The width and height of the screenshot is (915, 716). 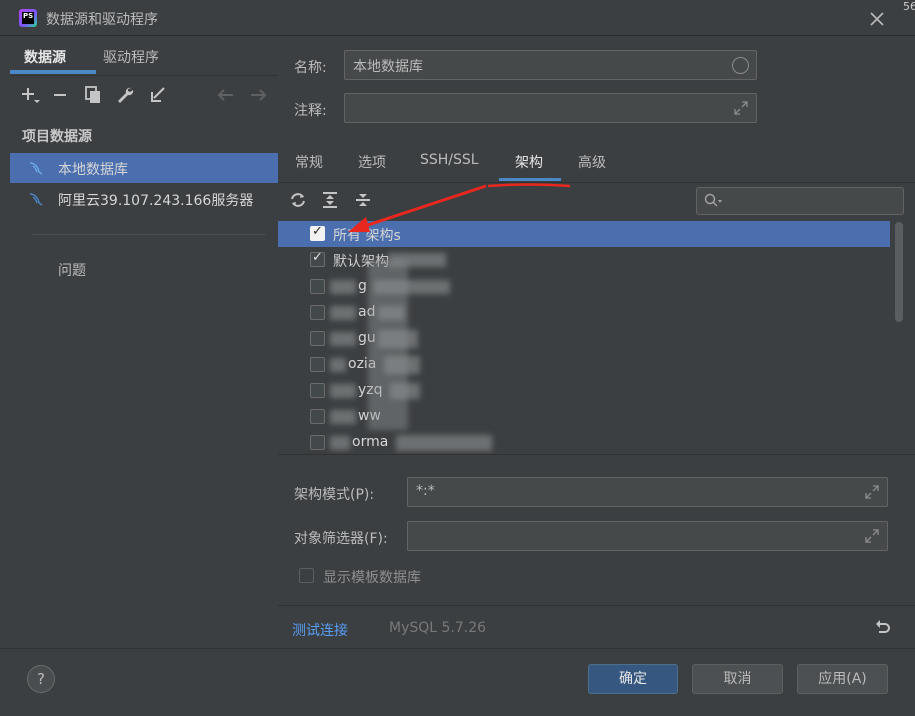 I want to click on help-button: ?, so click(x=41, y=679).